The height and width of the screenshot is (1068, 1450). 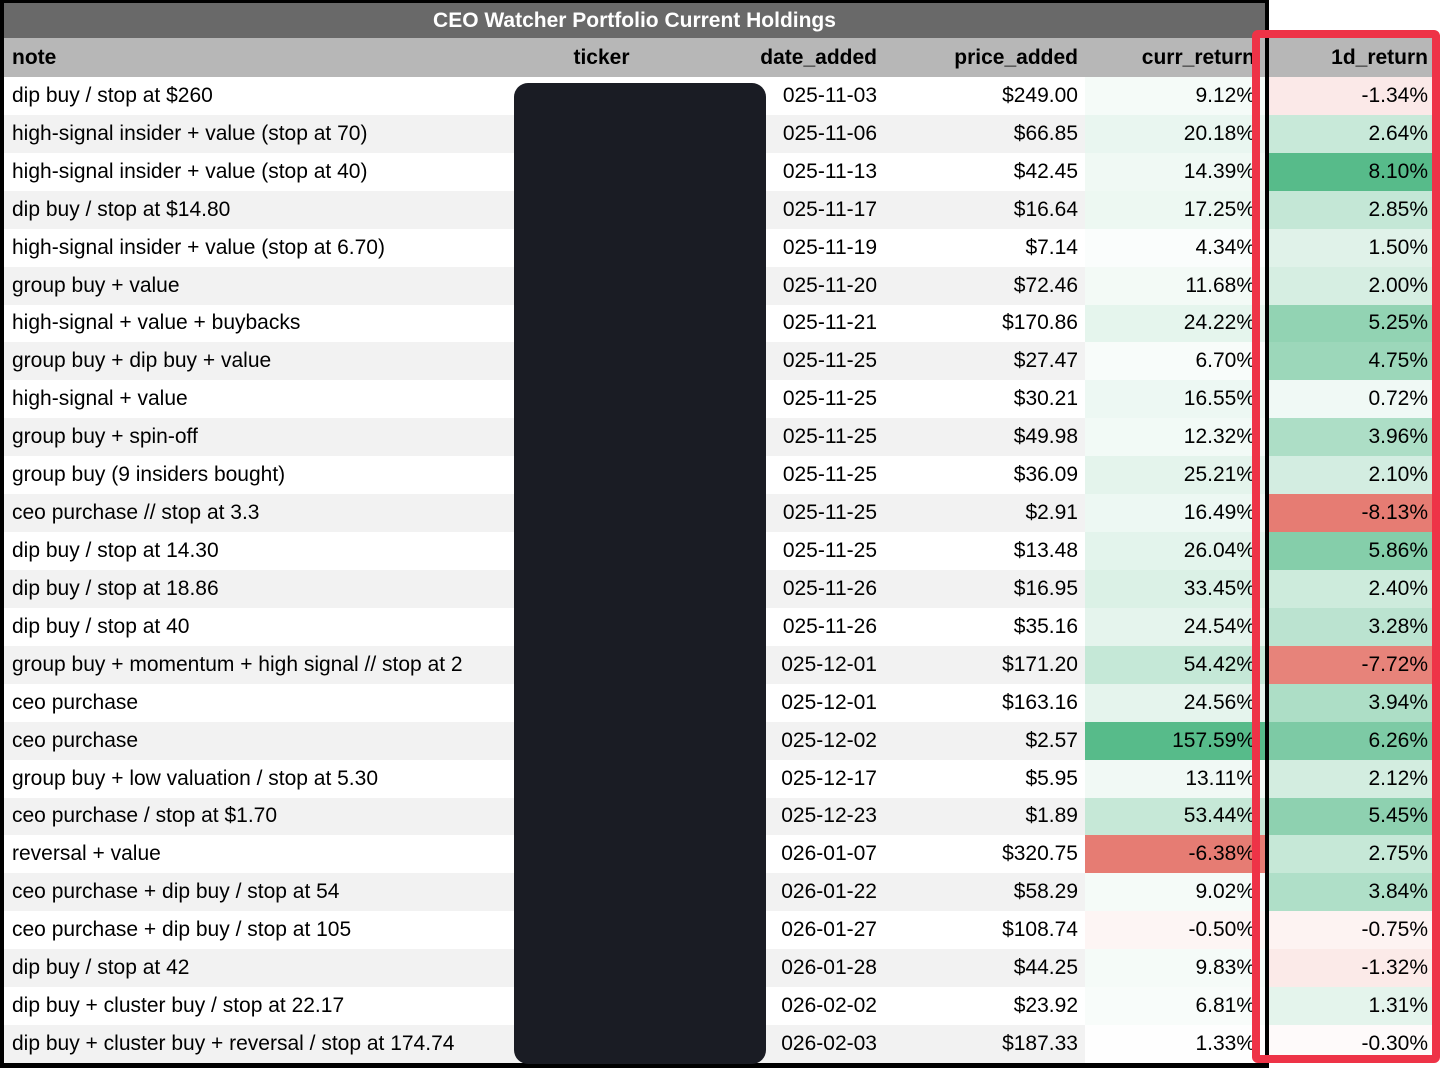 I want to click on note-cell: dip buy / stop at $260, so click(x=258, y=96).